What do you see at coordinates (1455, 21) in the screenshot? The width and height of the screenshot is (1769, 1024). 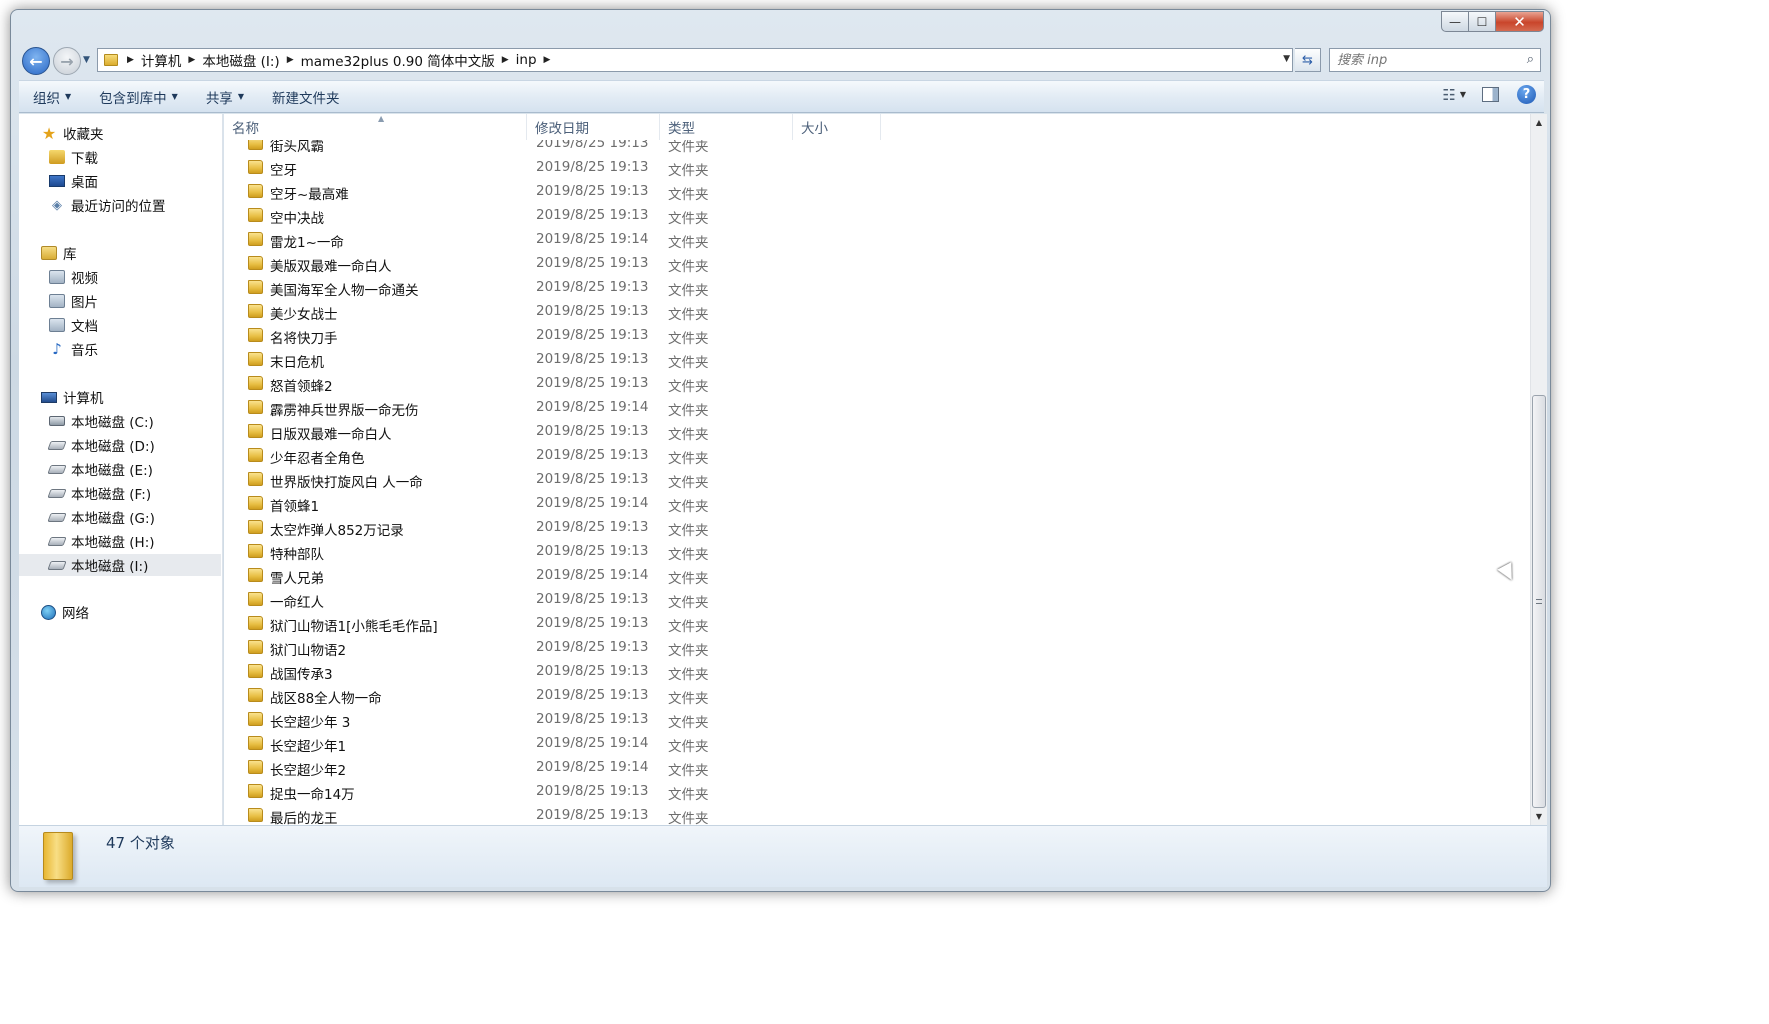 I see `minimize-button: —` at bounding box center [1455, 21].